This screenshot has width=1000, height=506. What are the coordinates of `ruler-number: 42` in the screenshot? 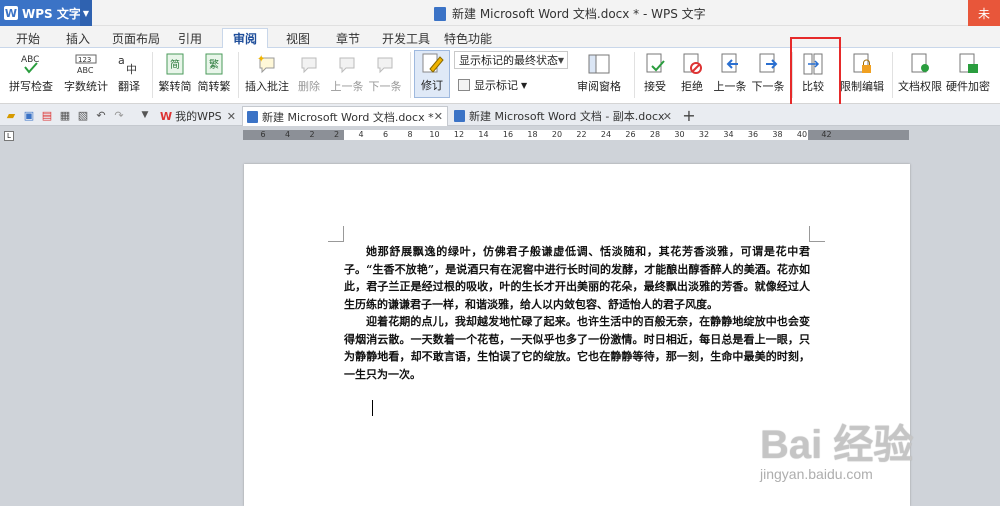 It's located at (826, 134).